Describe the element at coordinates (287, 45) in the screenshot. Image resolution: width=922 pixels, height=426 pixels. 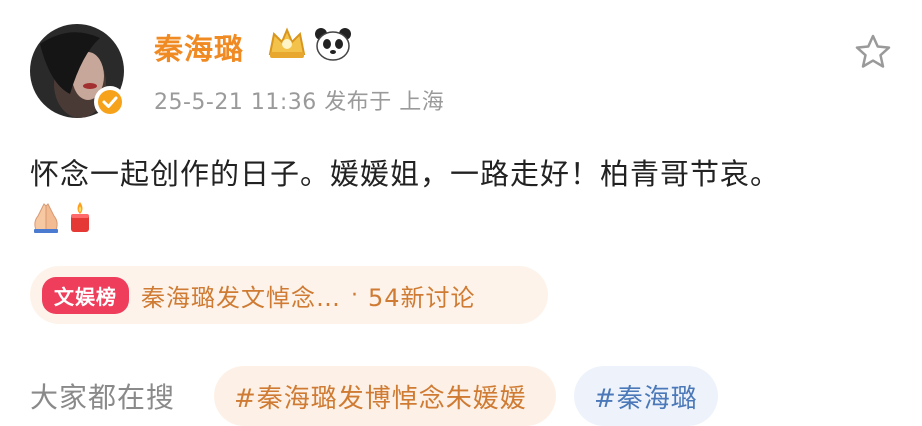
I see `crown-badge-icon` at that location.